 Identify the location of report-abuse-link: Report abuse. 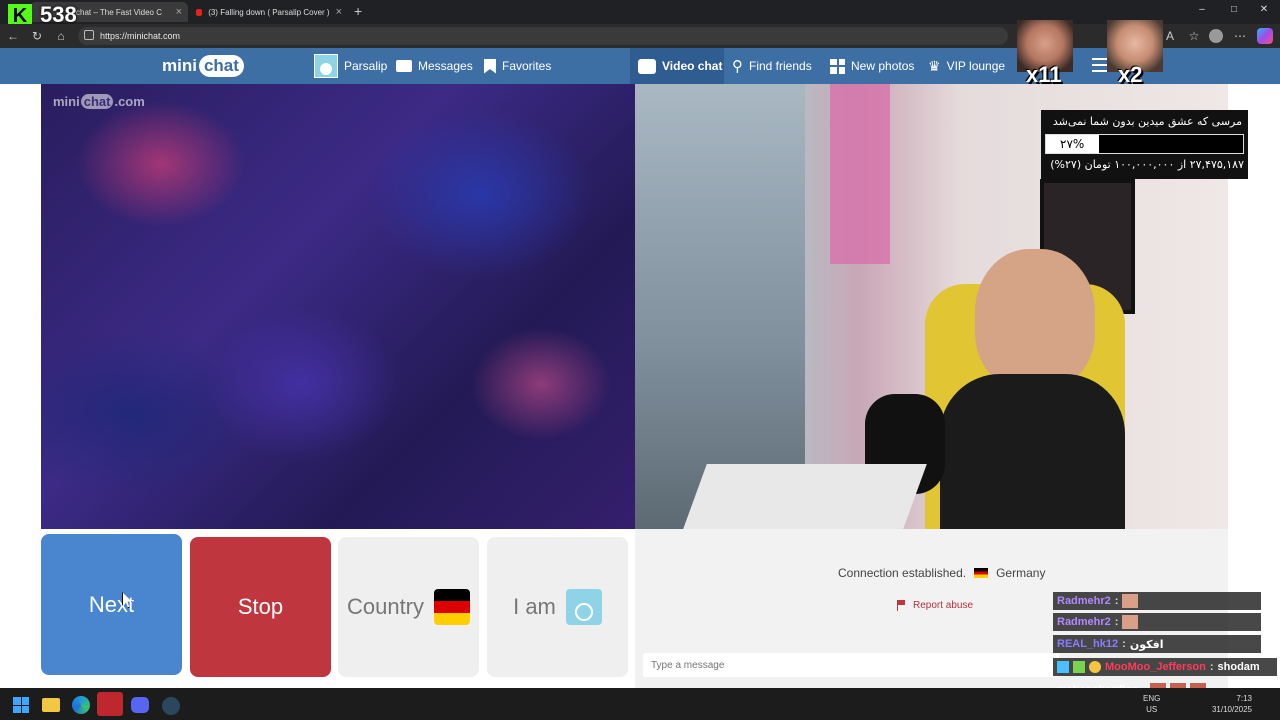
(935, 605).